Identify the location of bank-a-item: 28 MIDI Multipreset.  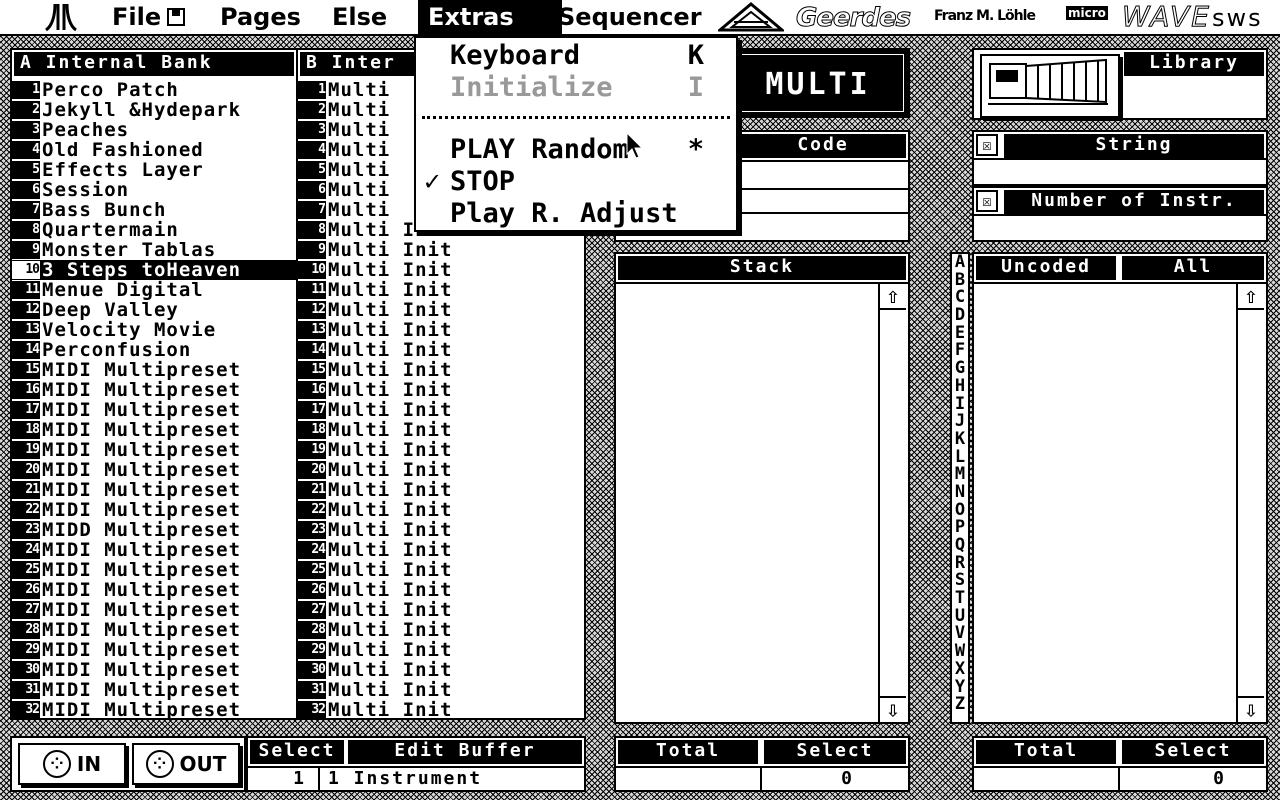
(154, 630).